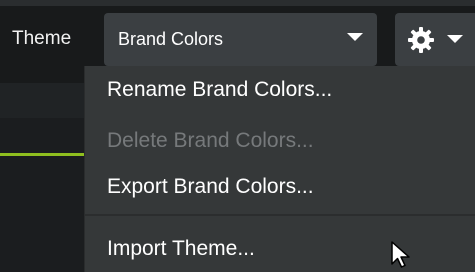 The width and height of the screenshot is (475, 272). I want to click on mouse-pointer-icon, so click(400, 254).